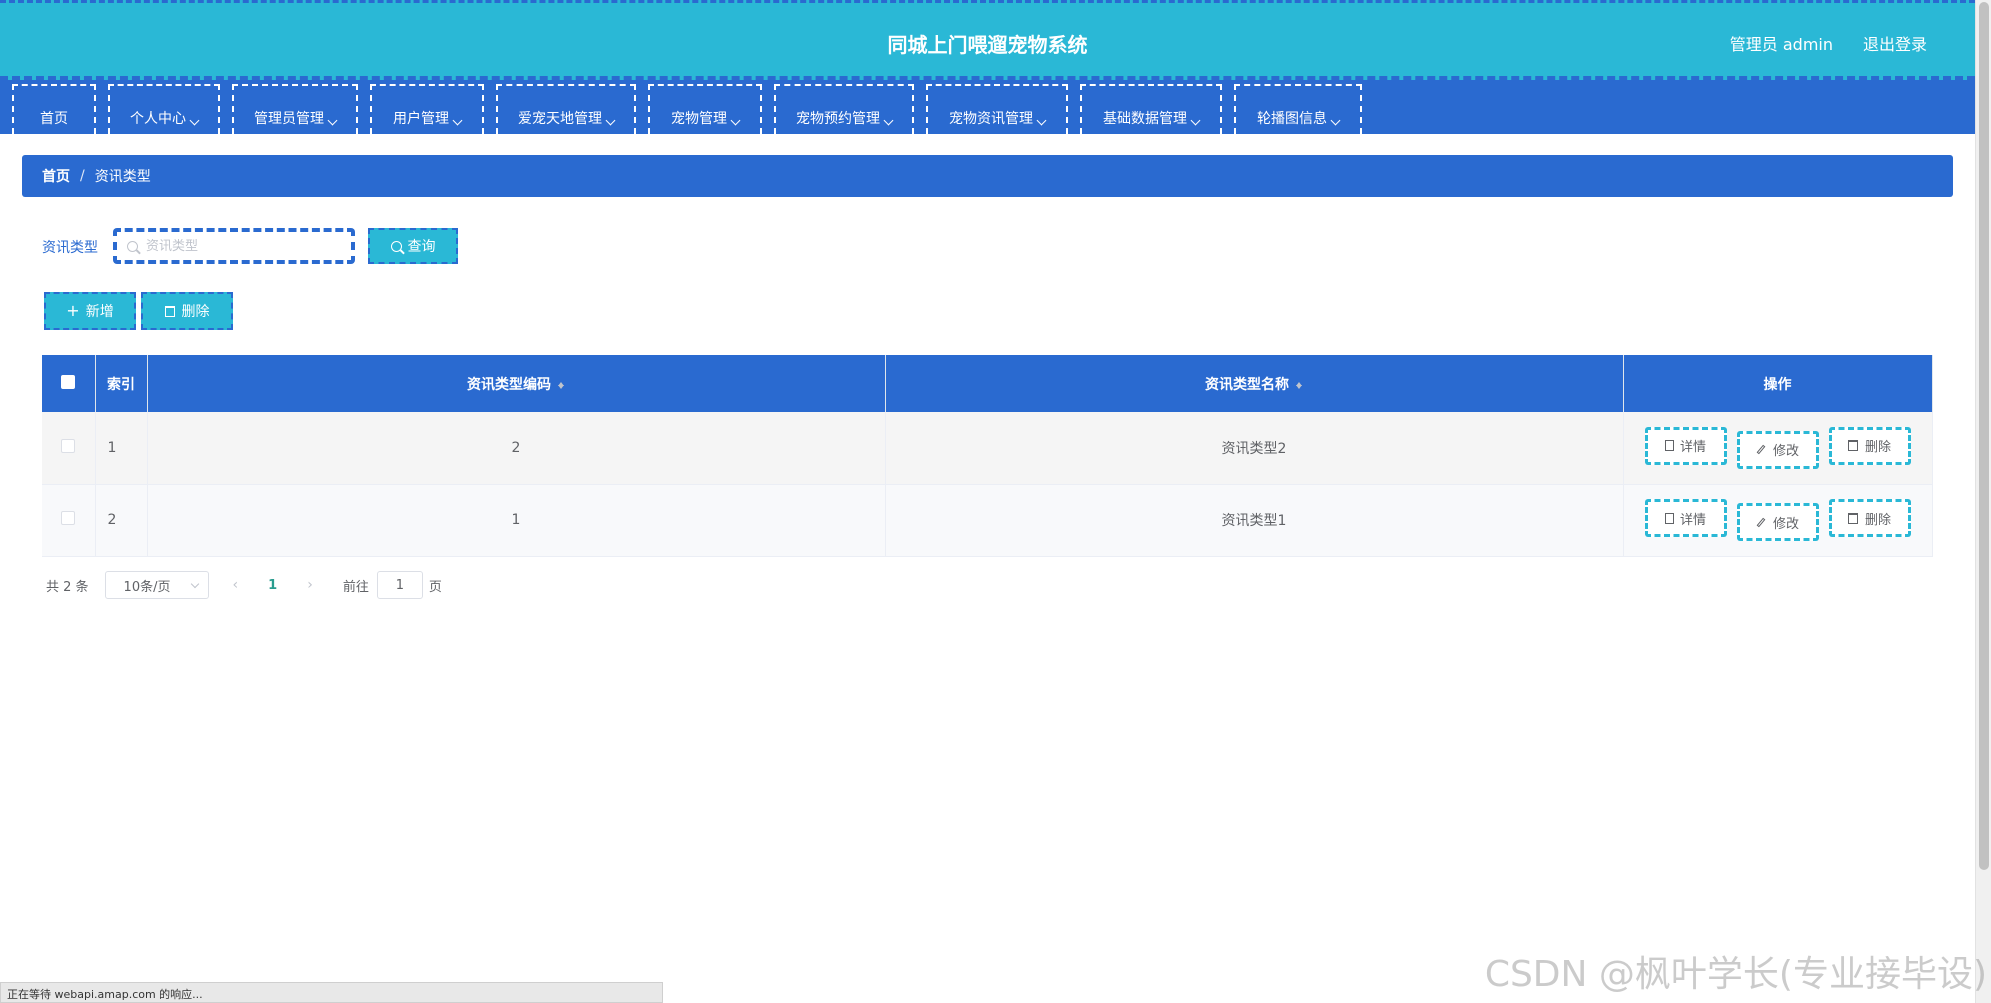  I want to click on watermark: CSDN @枫叶学长(专业接毕设), so click(1735, 974).